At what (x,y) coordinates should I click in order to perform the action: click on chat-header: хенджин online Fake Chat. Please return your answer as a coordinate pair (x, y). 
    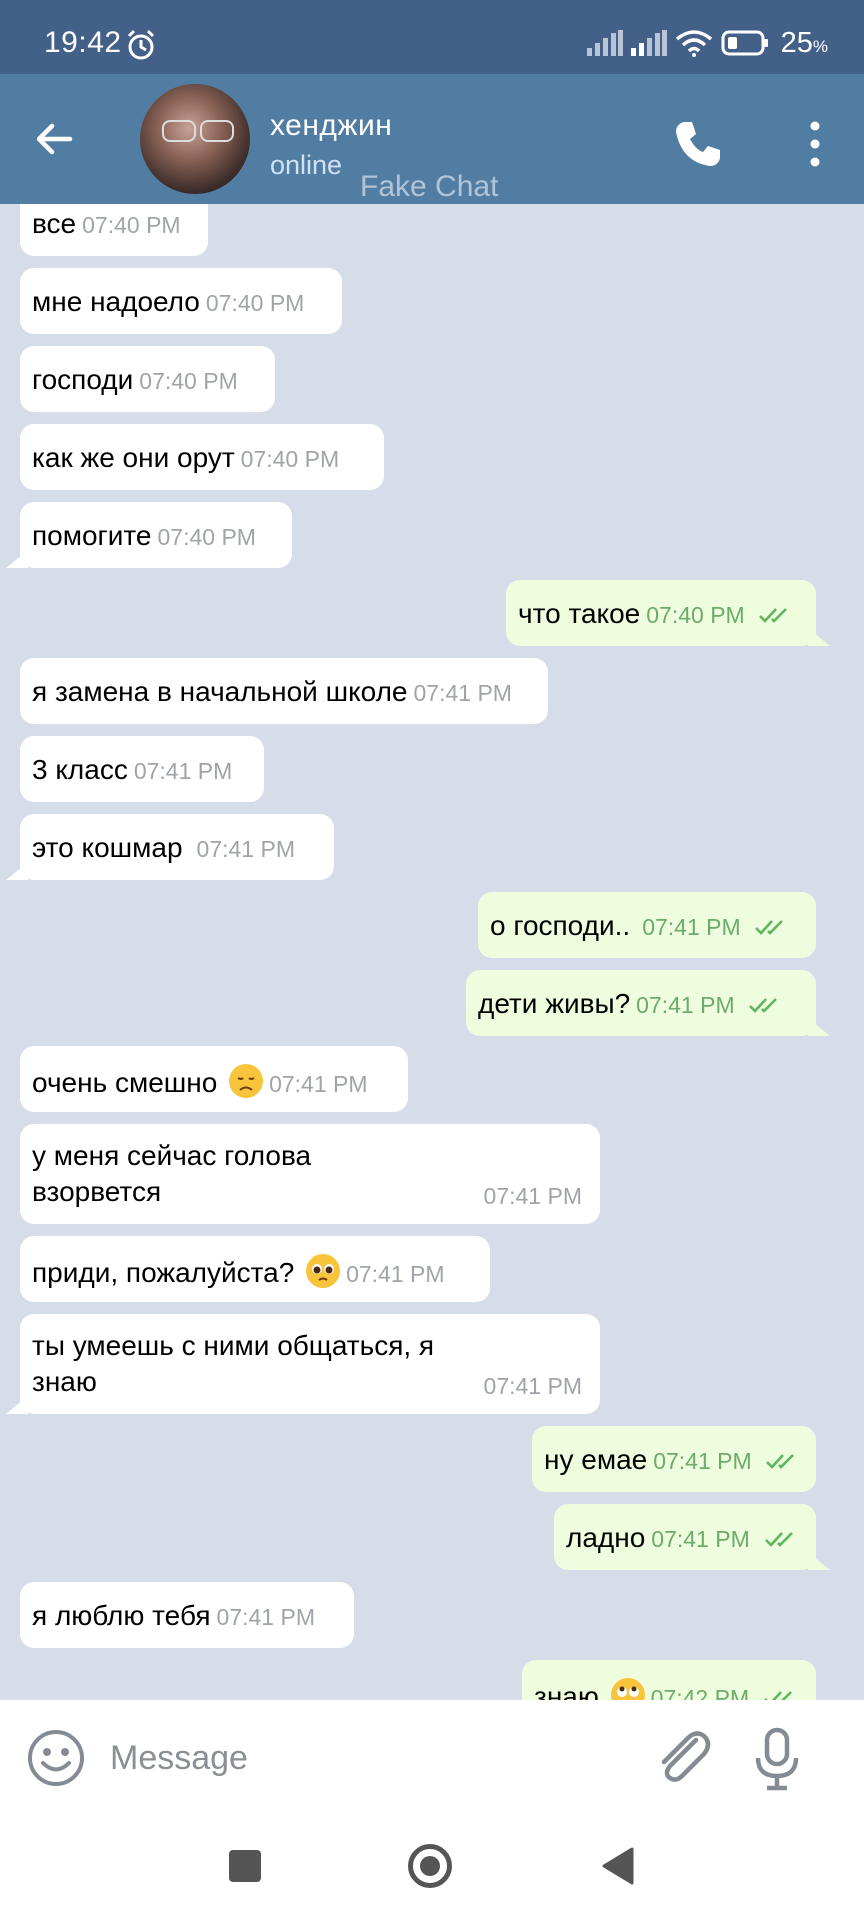
    Looking at the image, I should click on (432, 139).